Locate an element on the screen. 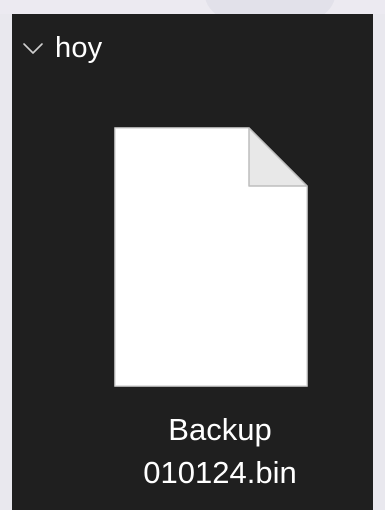 The height and width of the screenshot is (510, 385). chevron-down-icon is located at coordinates (33, 48).